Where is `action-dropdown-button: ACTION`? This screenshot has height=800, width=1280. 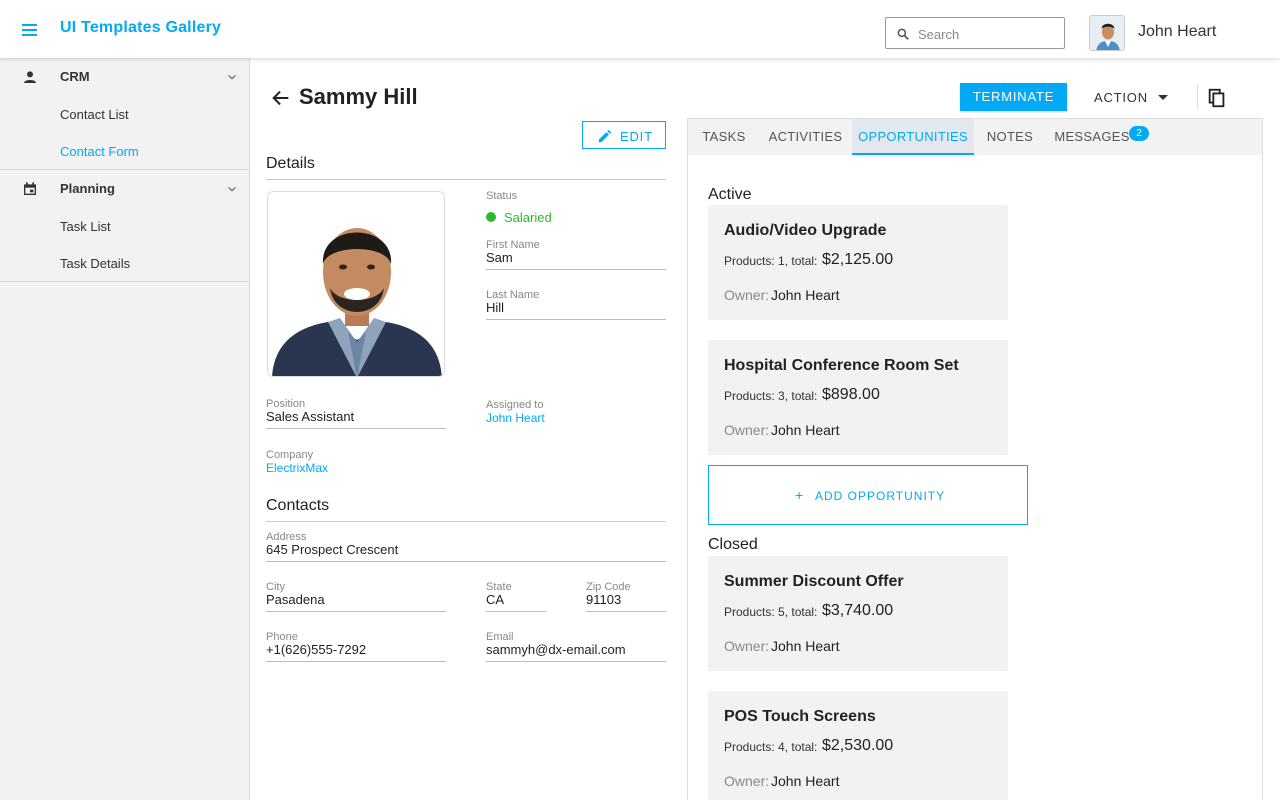 action-dropdown-button: ACTION is located at coordinates (1131, 97).